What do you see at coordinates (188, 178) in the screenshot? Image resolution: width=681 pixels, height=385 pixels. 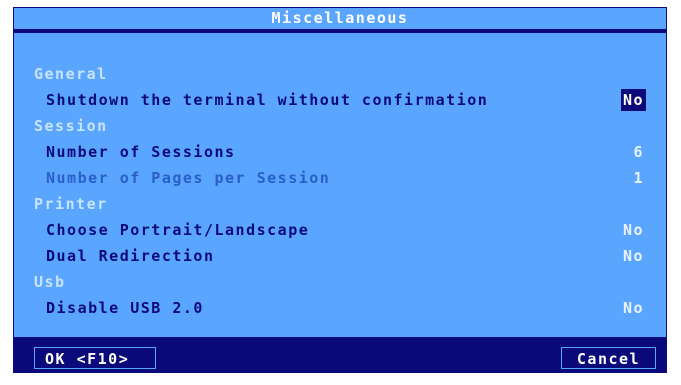 I see `pages-per-session-label: Number of Pages per Session` at bounding box center [188, 178].